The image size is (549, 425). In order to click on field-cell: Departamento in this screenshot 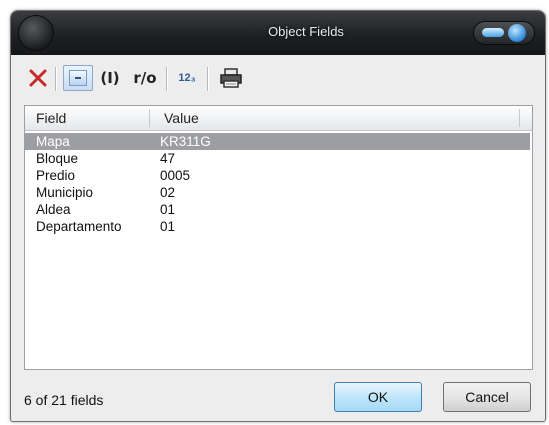, I will do `click(79, 226)`.